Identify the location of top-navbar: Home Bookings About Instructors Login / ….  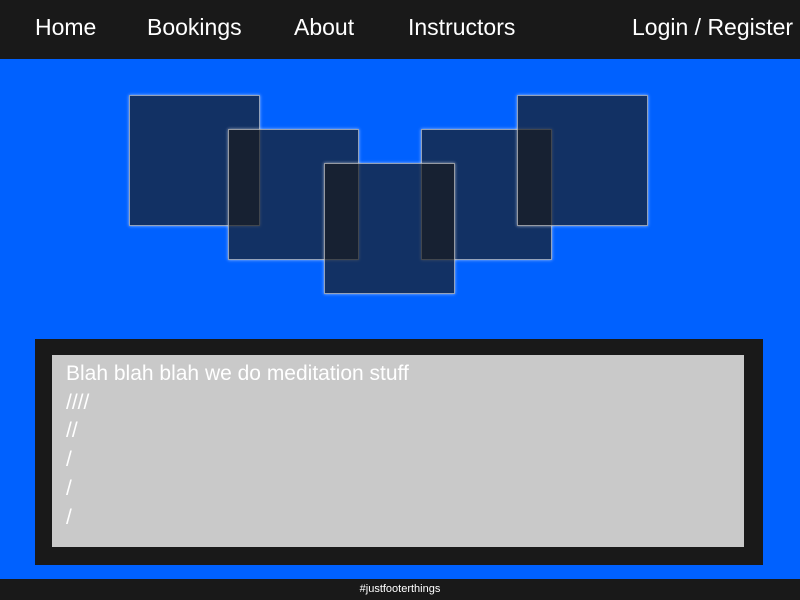
(400, 29).